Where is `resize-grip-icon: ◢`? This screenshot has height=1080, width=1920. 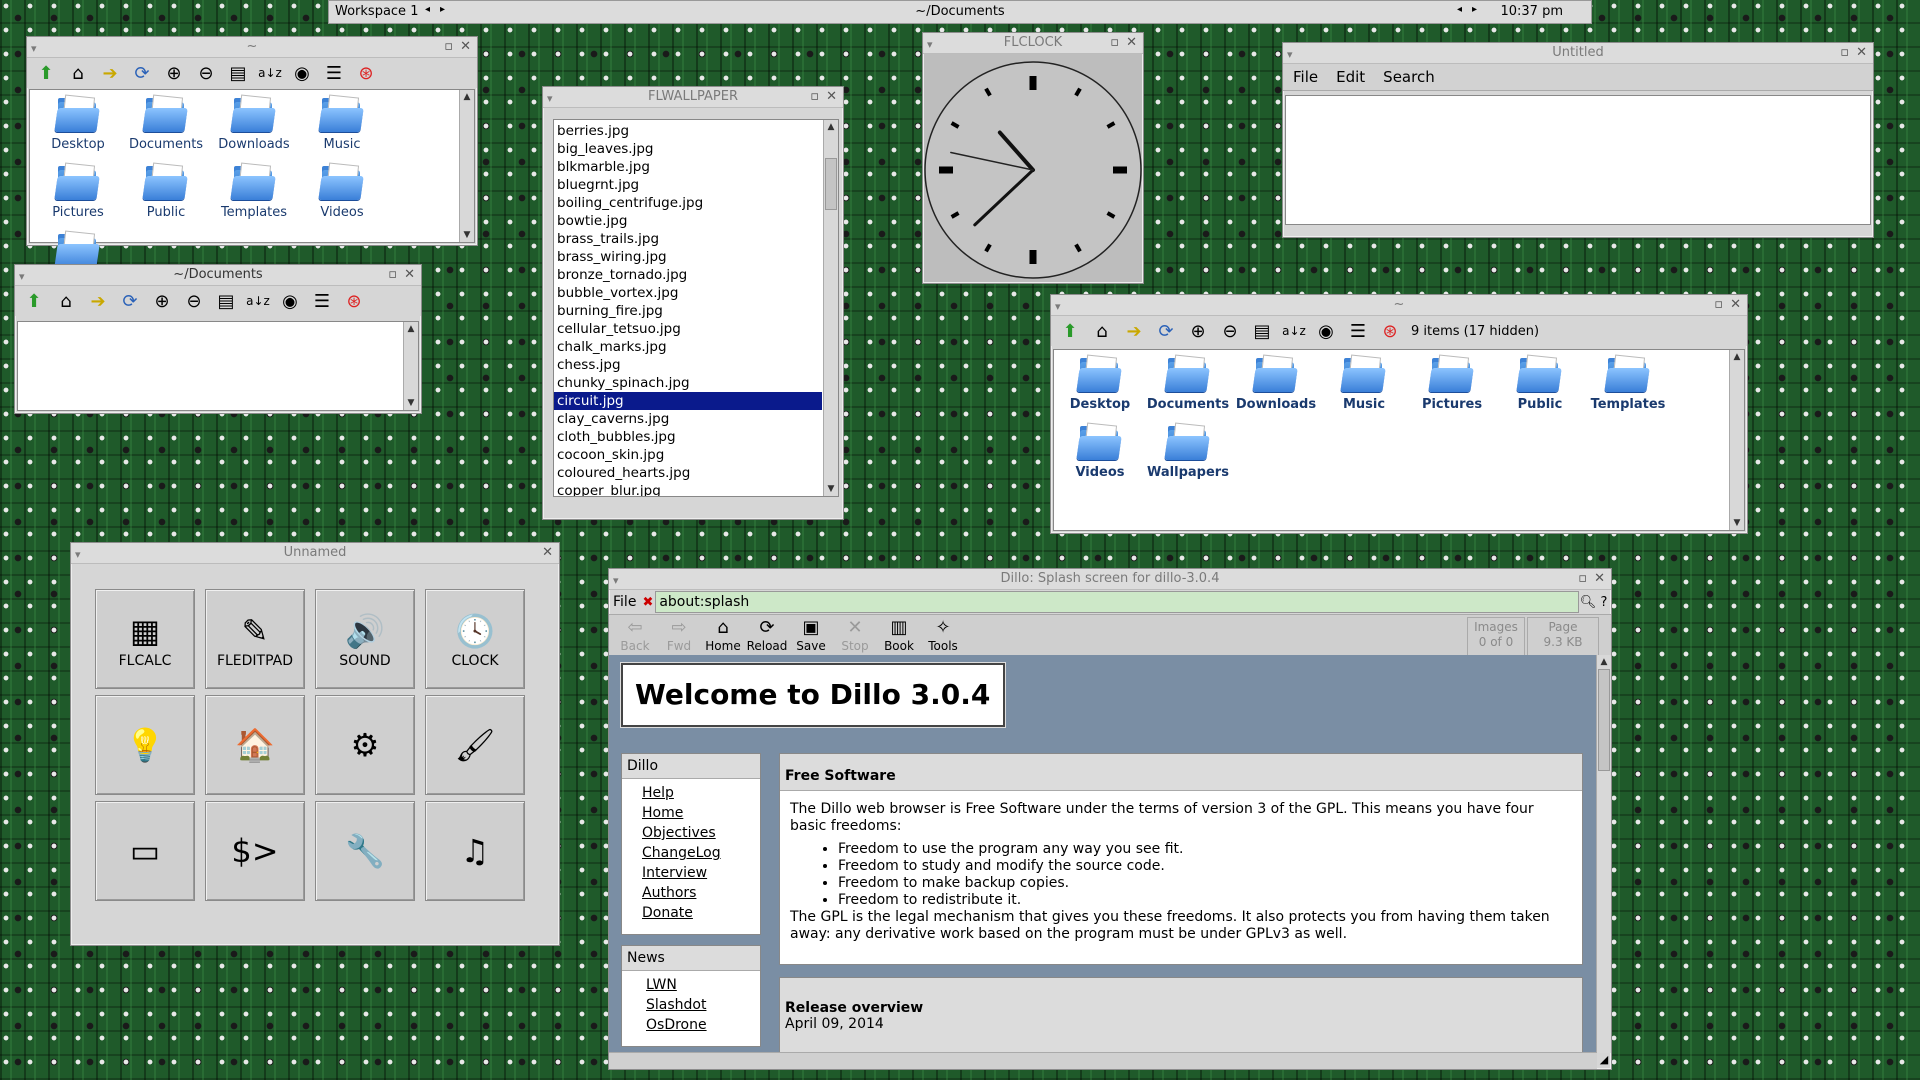 resize-grip-icon: ◢ is located at coordinates (1604, 1061).